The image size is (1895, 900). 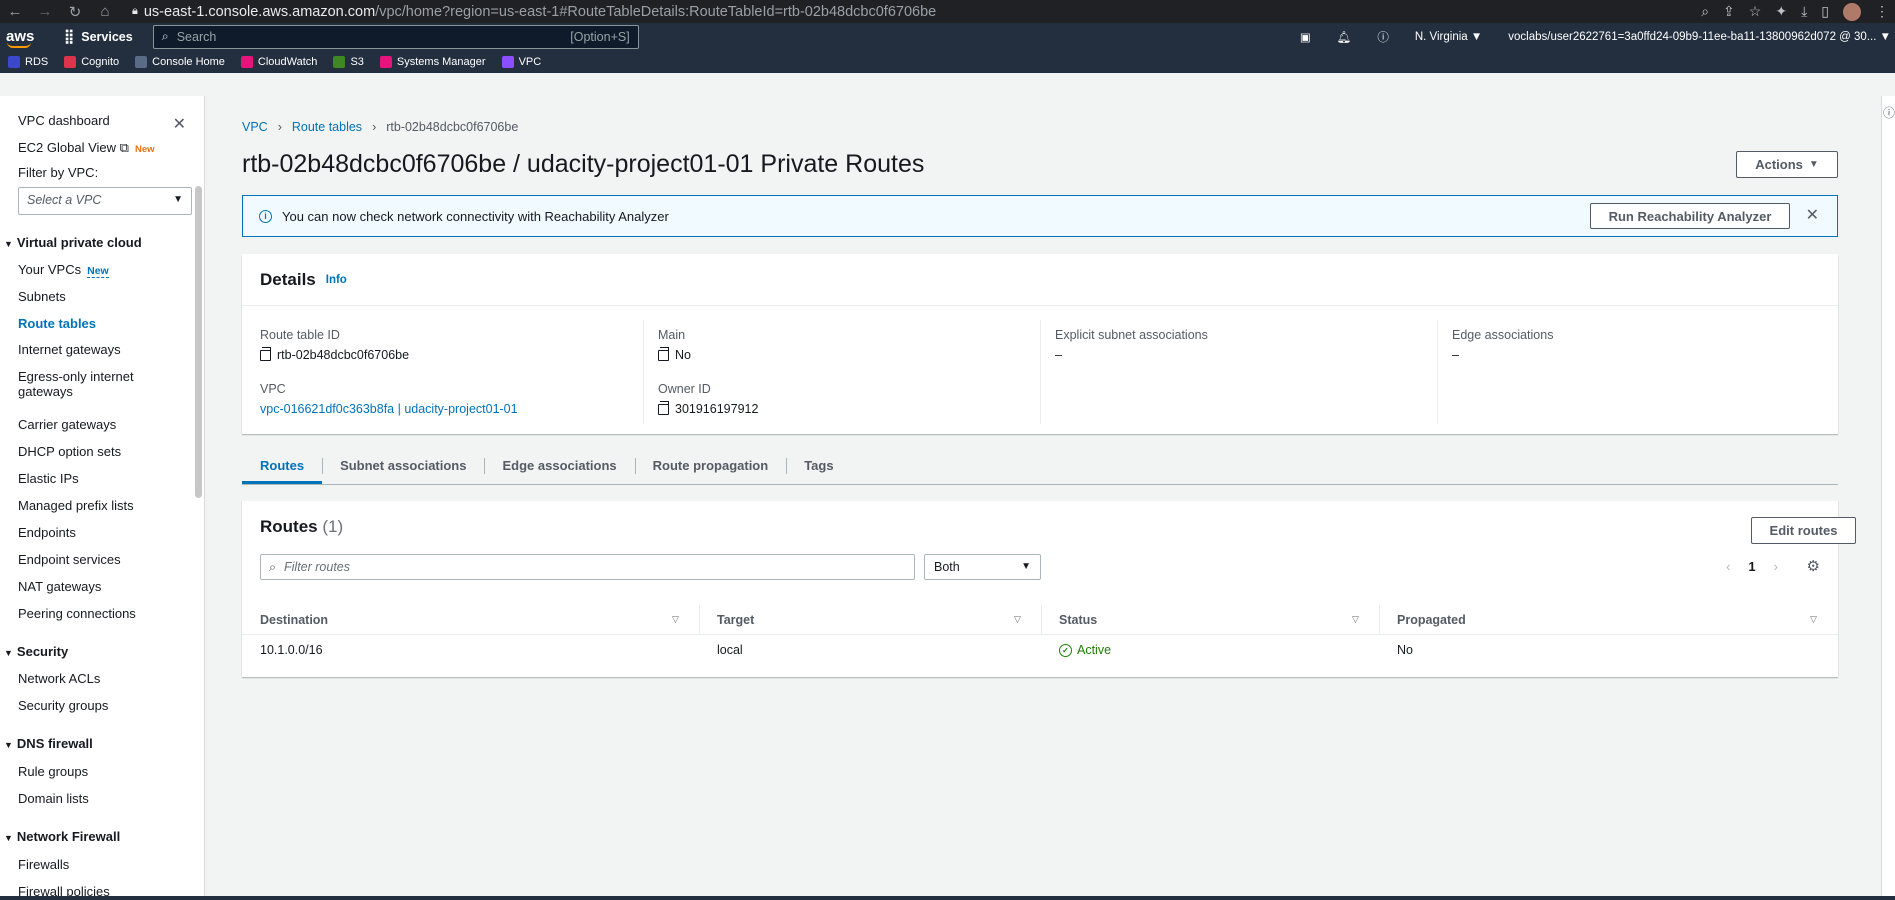 I want to click on favorite-cognito: Cognito, so click(x=92, y=61).